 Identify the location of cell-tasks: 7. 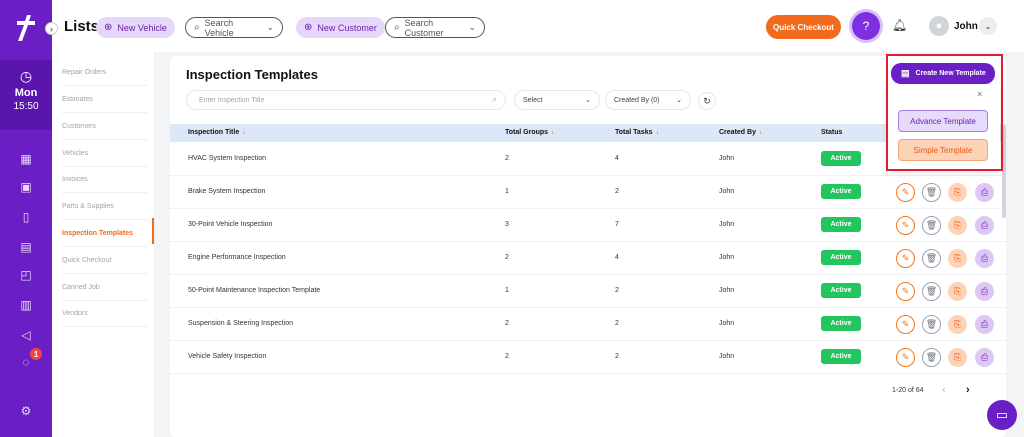
(617, 224).